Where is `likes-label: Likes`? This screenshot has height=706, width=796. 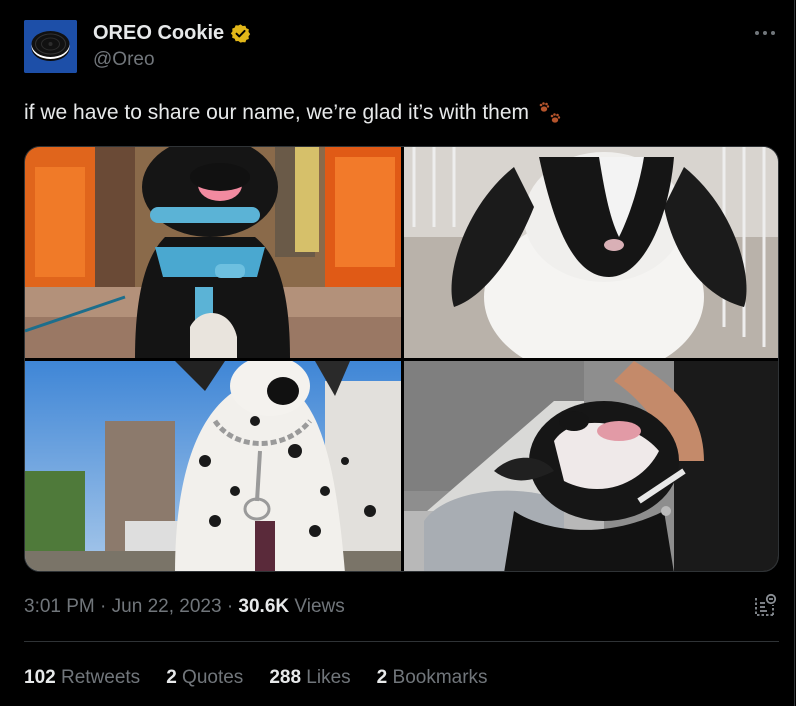
likes-label: Likes is located at coordinates (328, 677).